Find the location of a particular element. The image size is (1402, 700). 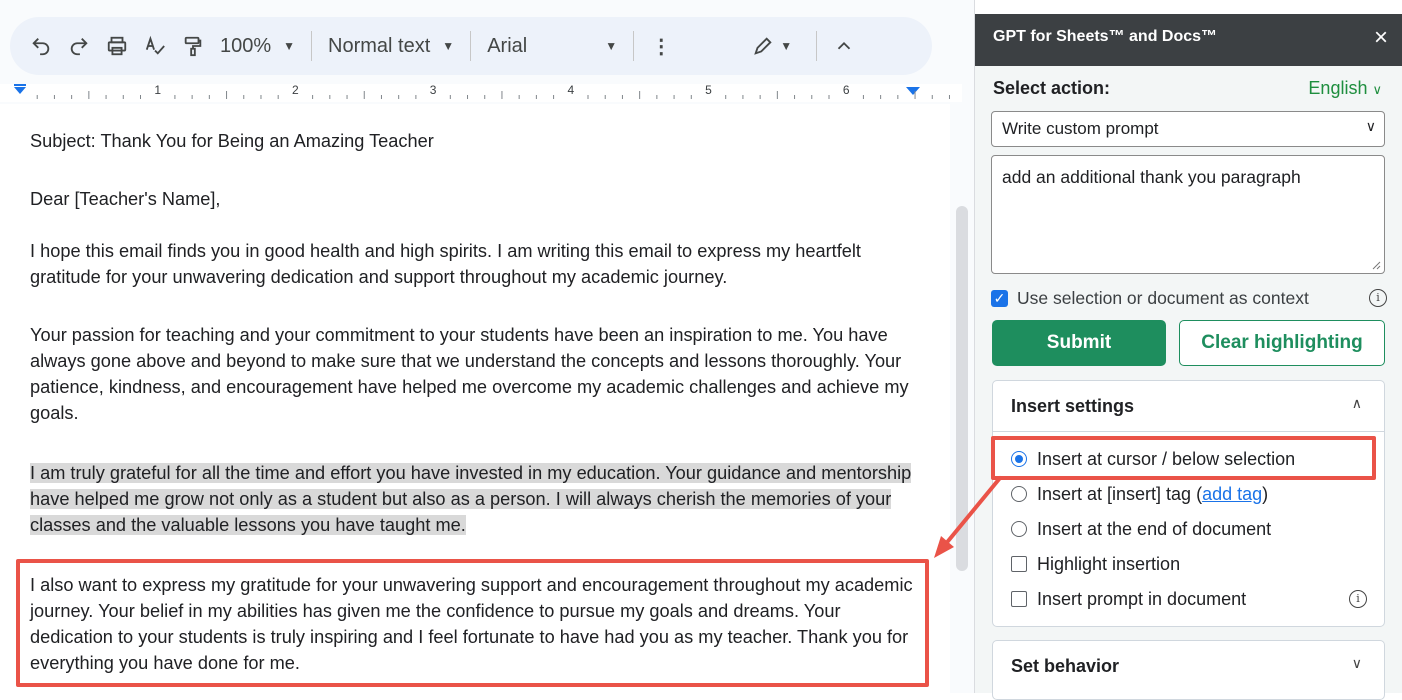

inserted-paragraph-annotation is located at coordinates (472, 623).